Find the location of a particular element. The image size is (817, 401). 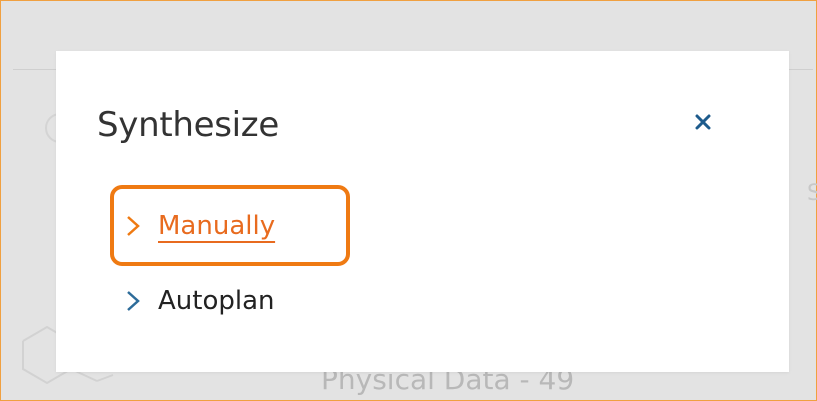

close-button is located at coordinates (703, 122).